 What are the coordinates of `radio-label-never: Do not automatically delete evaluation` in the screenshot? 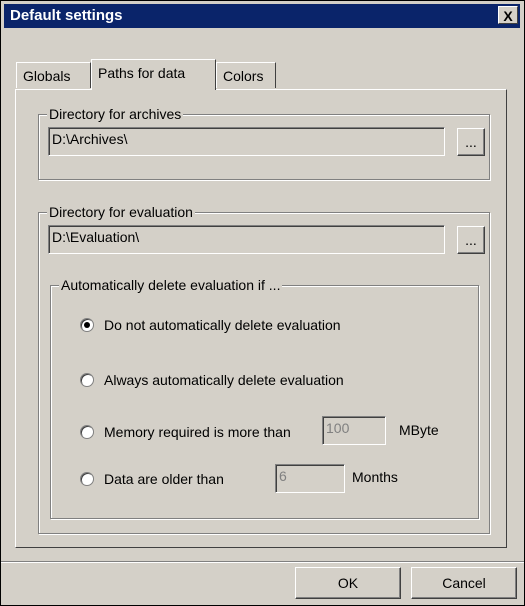 It's located at (222, 325).